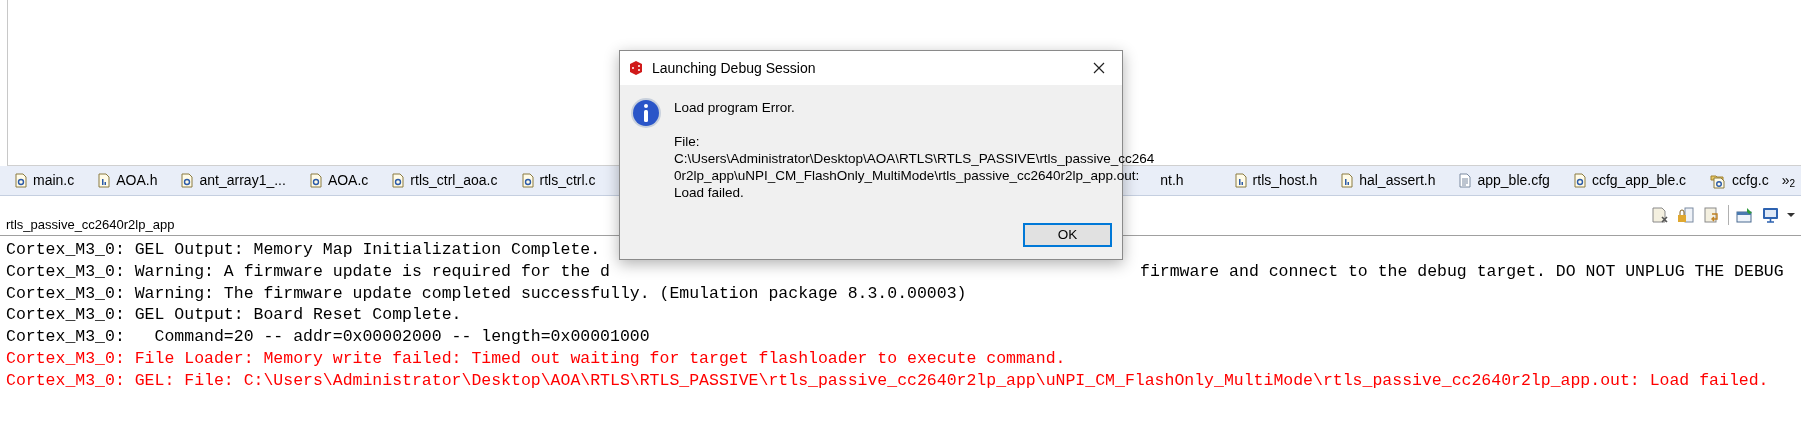 The height and width of the screenshot is (428, 1801). Describe the element at coordinates (328, 337) in the screenshot. I see `console-line: Cortex_M3_0: Command=20 -- addr=0x00002000 -- length=0x00001000` at that location.